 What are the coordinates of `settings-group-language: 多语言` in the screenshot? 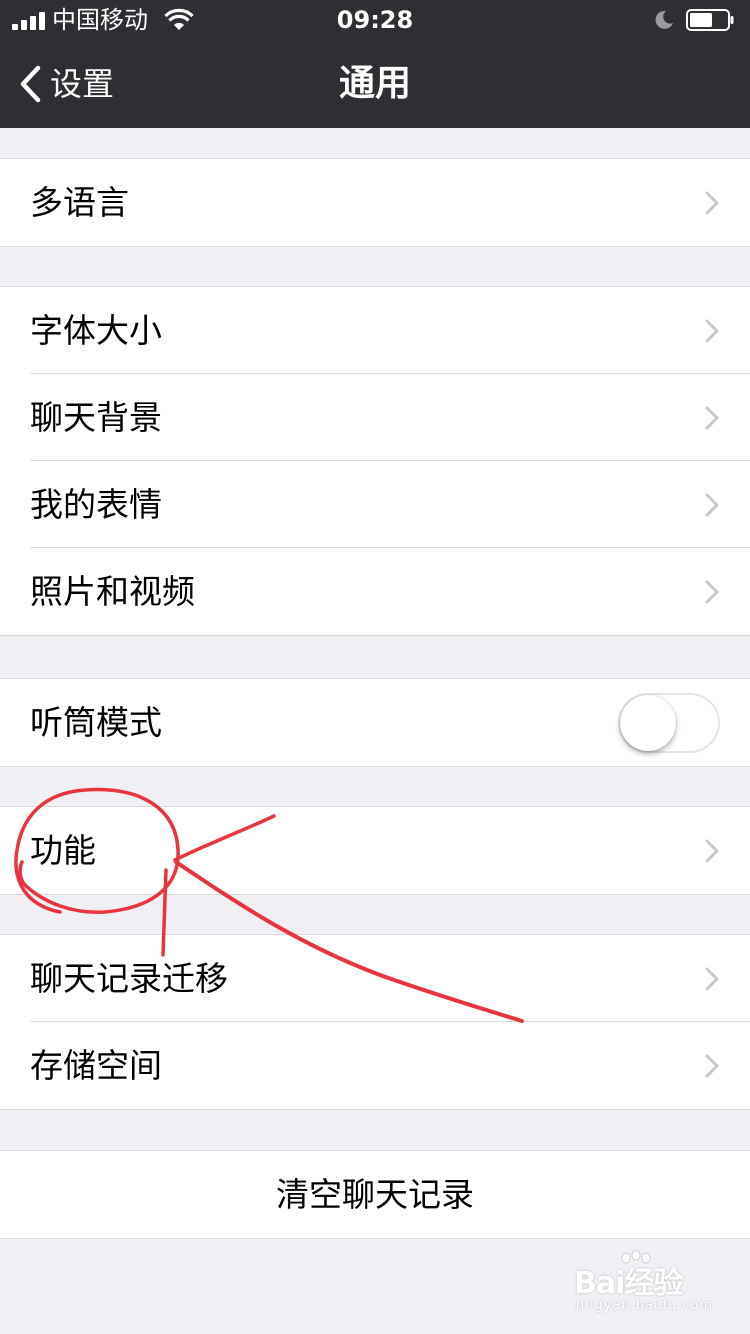 It's located at (375, 202).